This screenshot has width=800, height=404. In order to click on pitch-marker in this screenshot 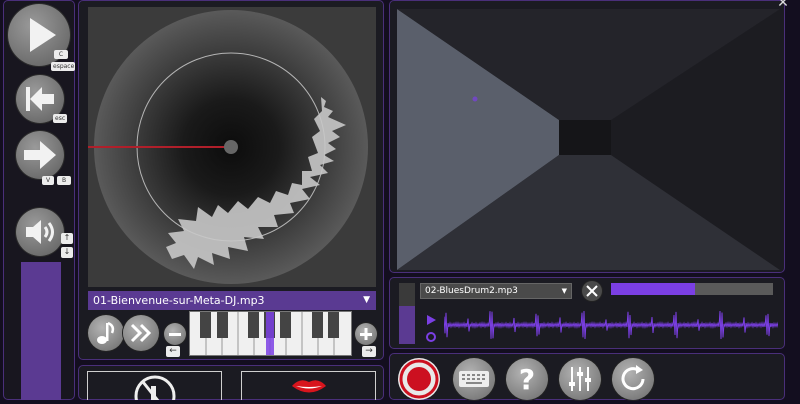, I will do `click(270, 333)`.